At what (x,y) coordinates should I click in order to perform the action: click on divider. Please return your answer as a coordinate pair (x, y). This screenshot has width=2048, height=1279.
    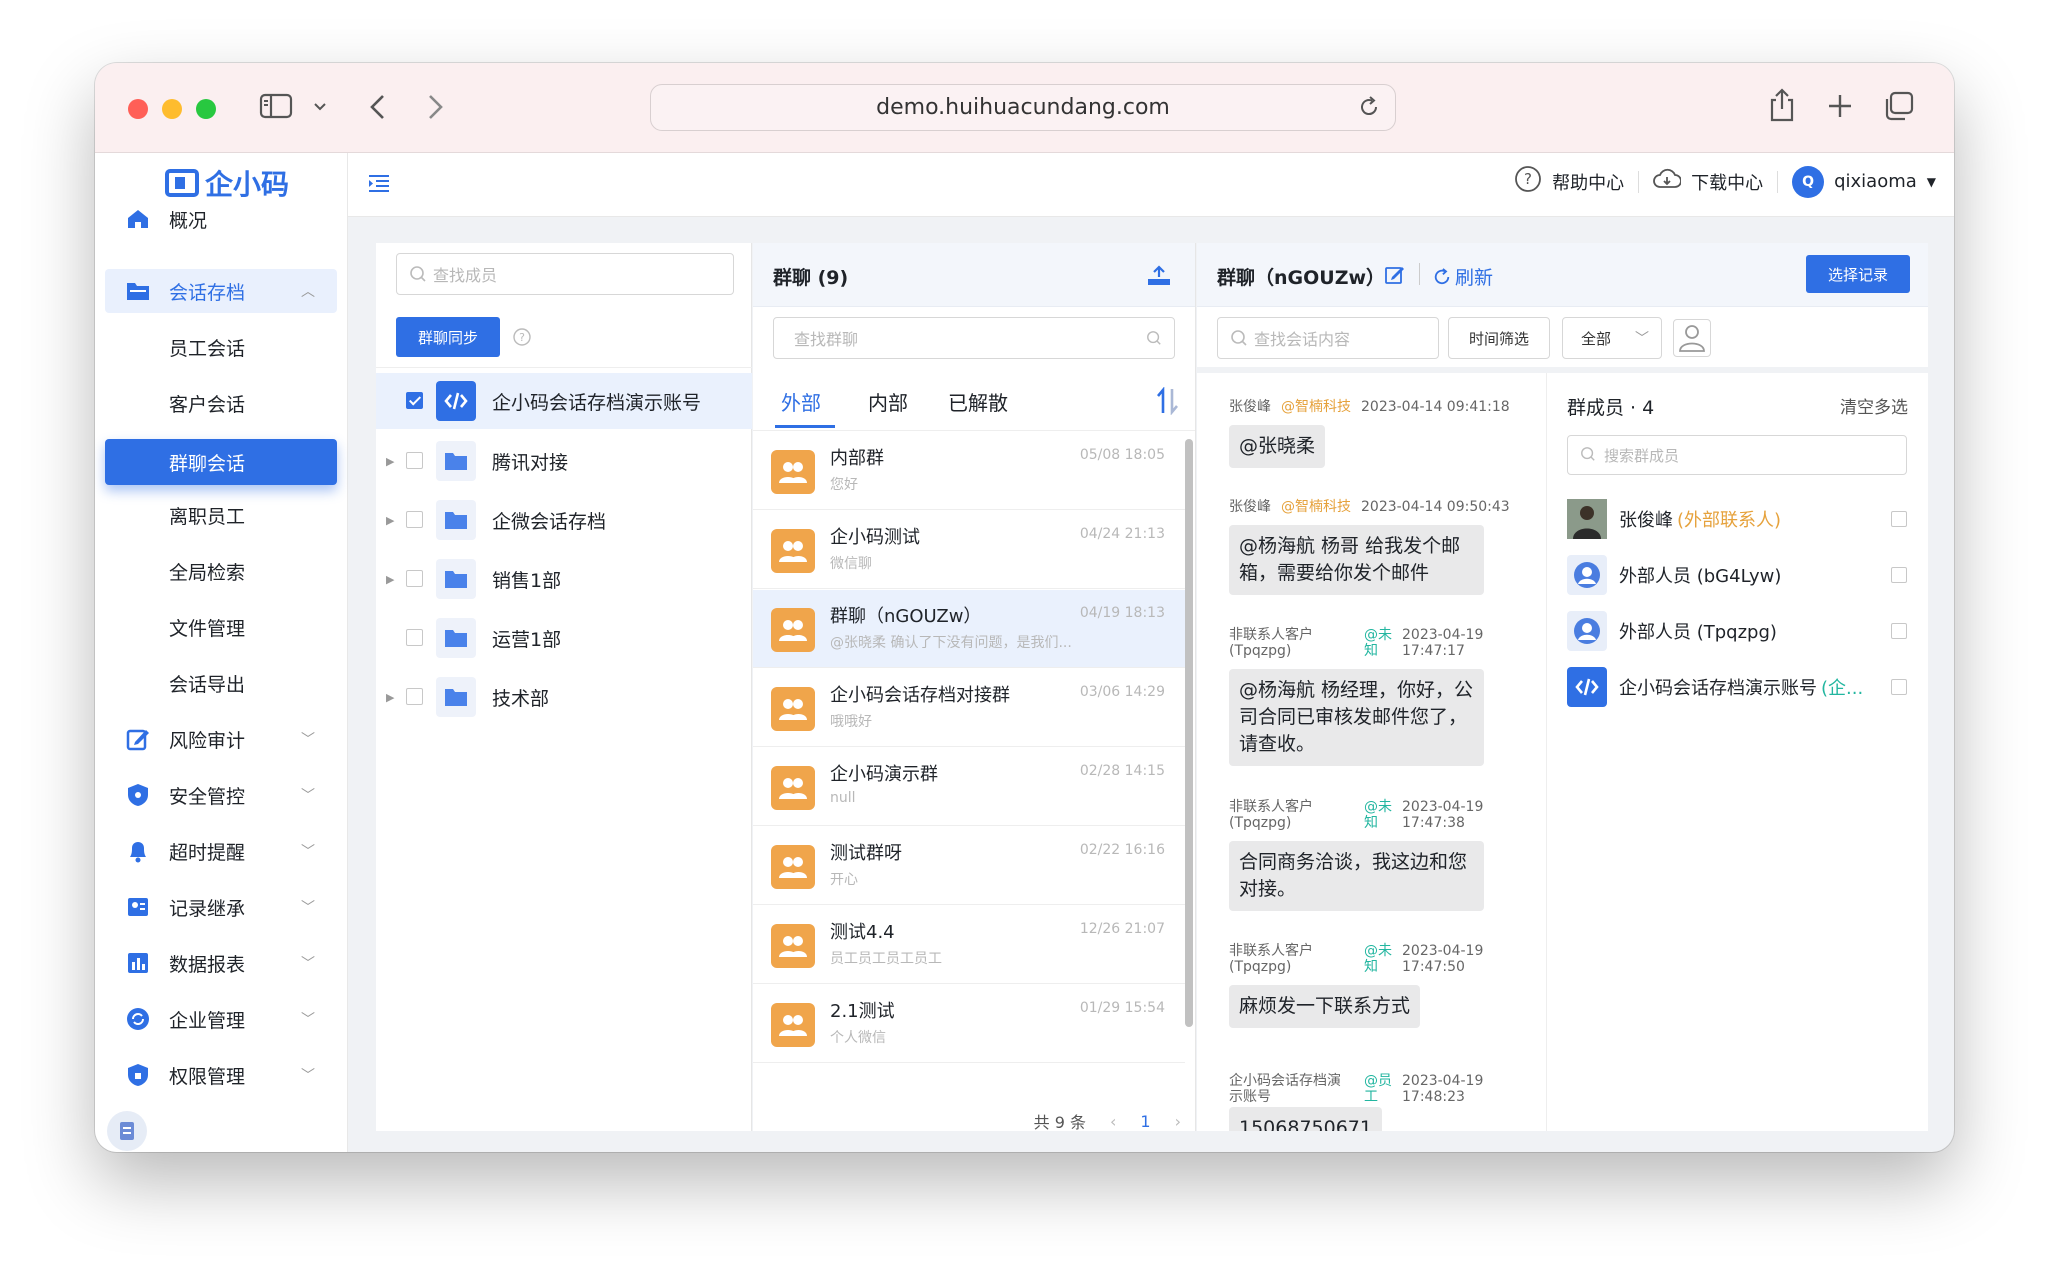
    Looking at the image, I should click on (1778, 181).